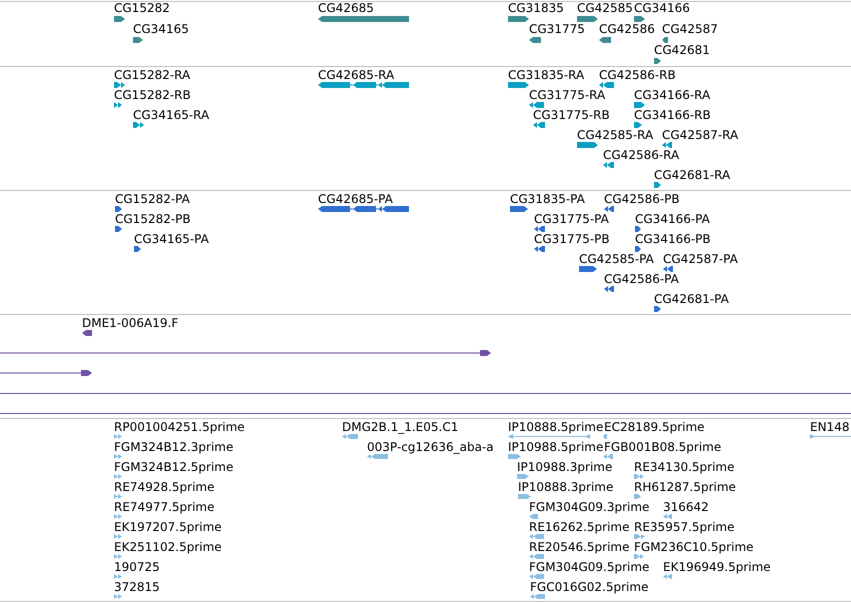 This screenshot has height=602, width=851. What do you see at coordinates (684, 467) in the screenshot?
I see `feature-label: RE34130.5prime` at bounding box center [684, 467].